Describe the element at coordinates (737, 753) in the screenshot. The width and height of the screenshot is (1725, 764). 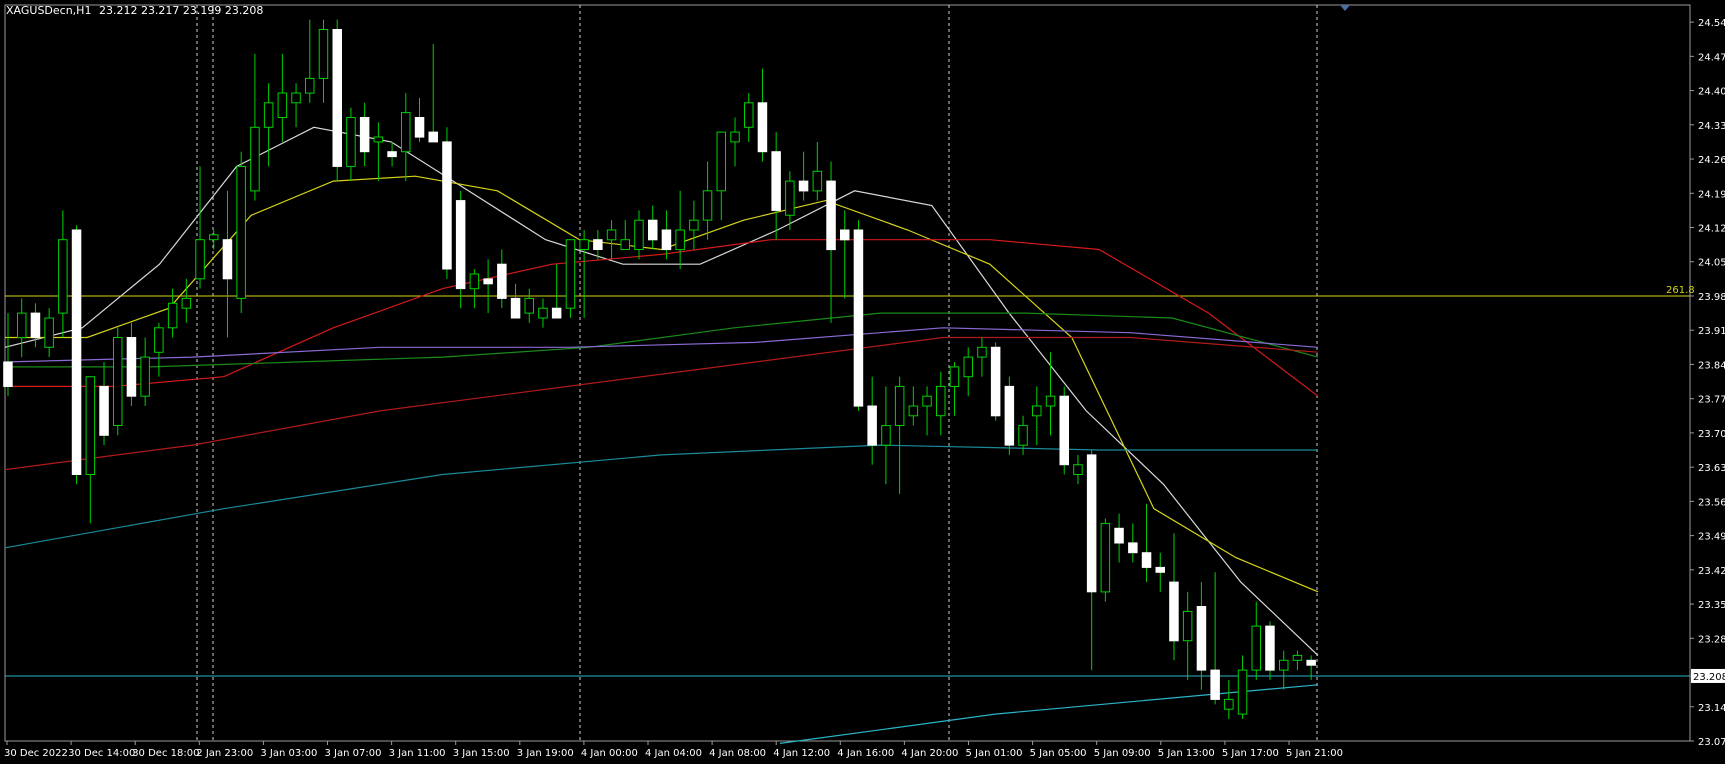
I see `x-tick-label: 4 Jan 08:00` at that location.